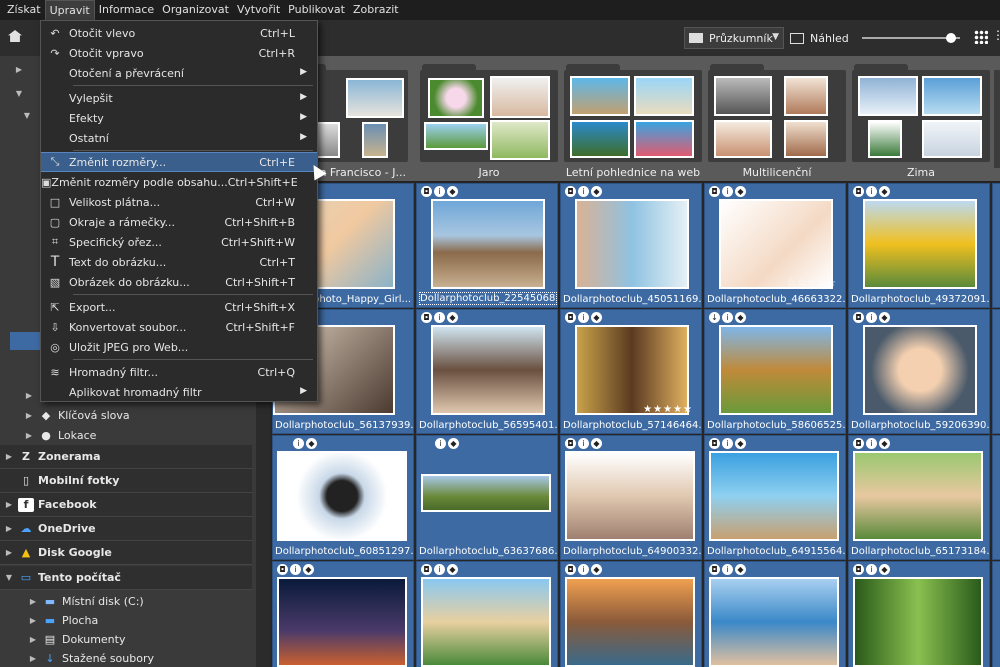  What do you see at coordinates (911, 38) in the screenshot?
I see `zoom-slider` at bounding box center [911, 38].